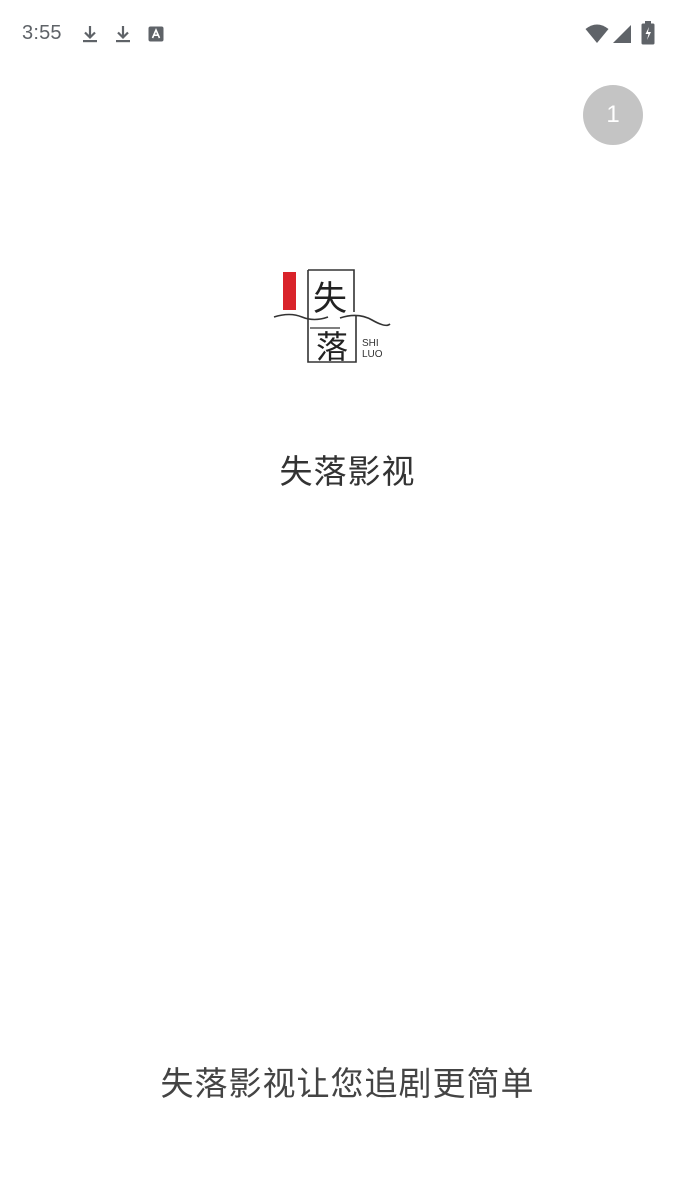  I want to click on logo-char-bottom: 落, so click(332, 347).